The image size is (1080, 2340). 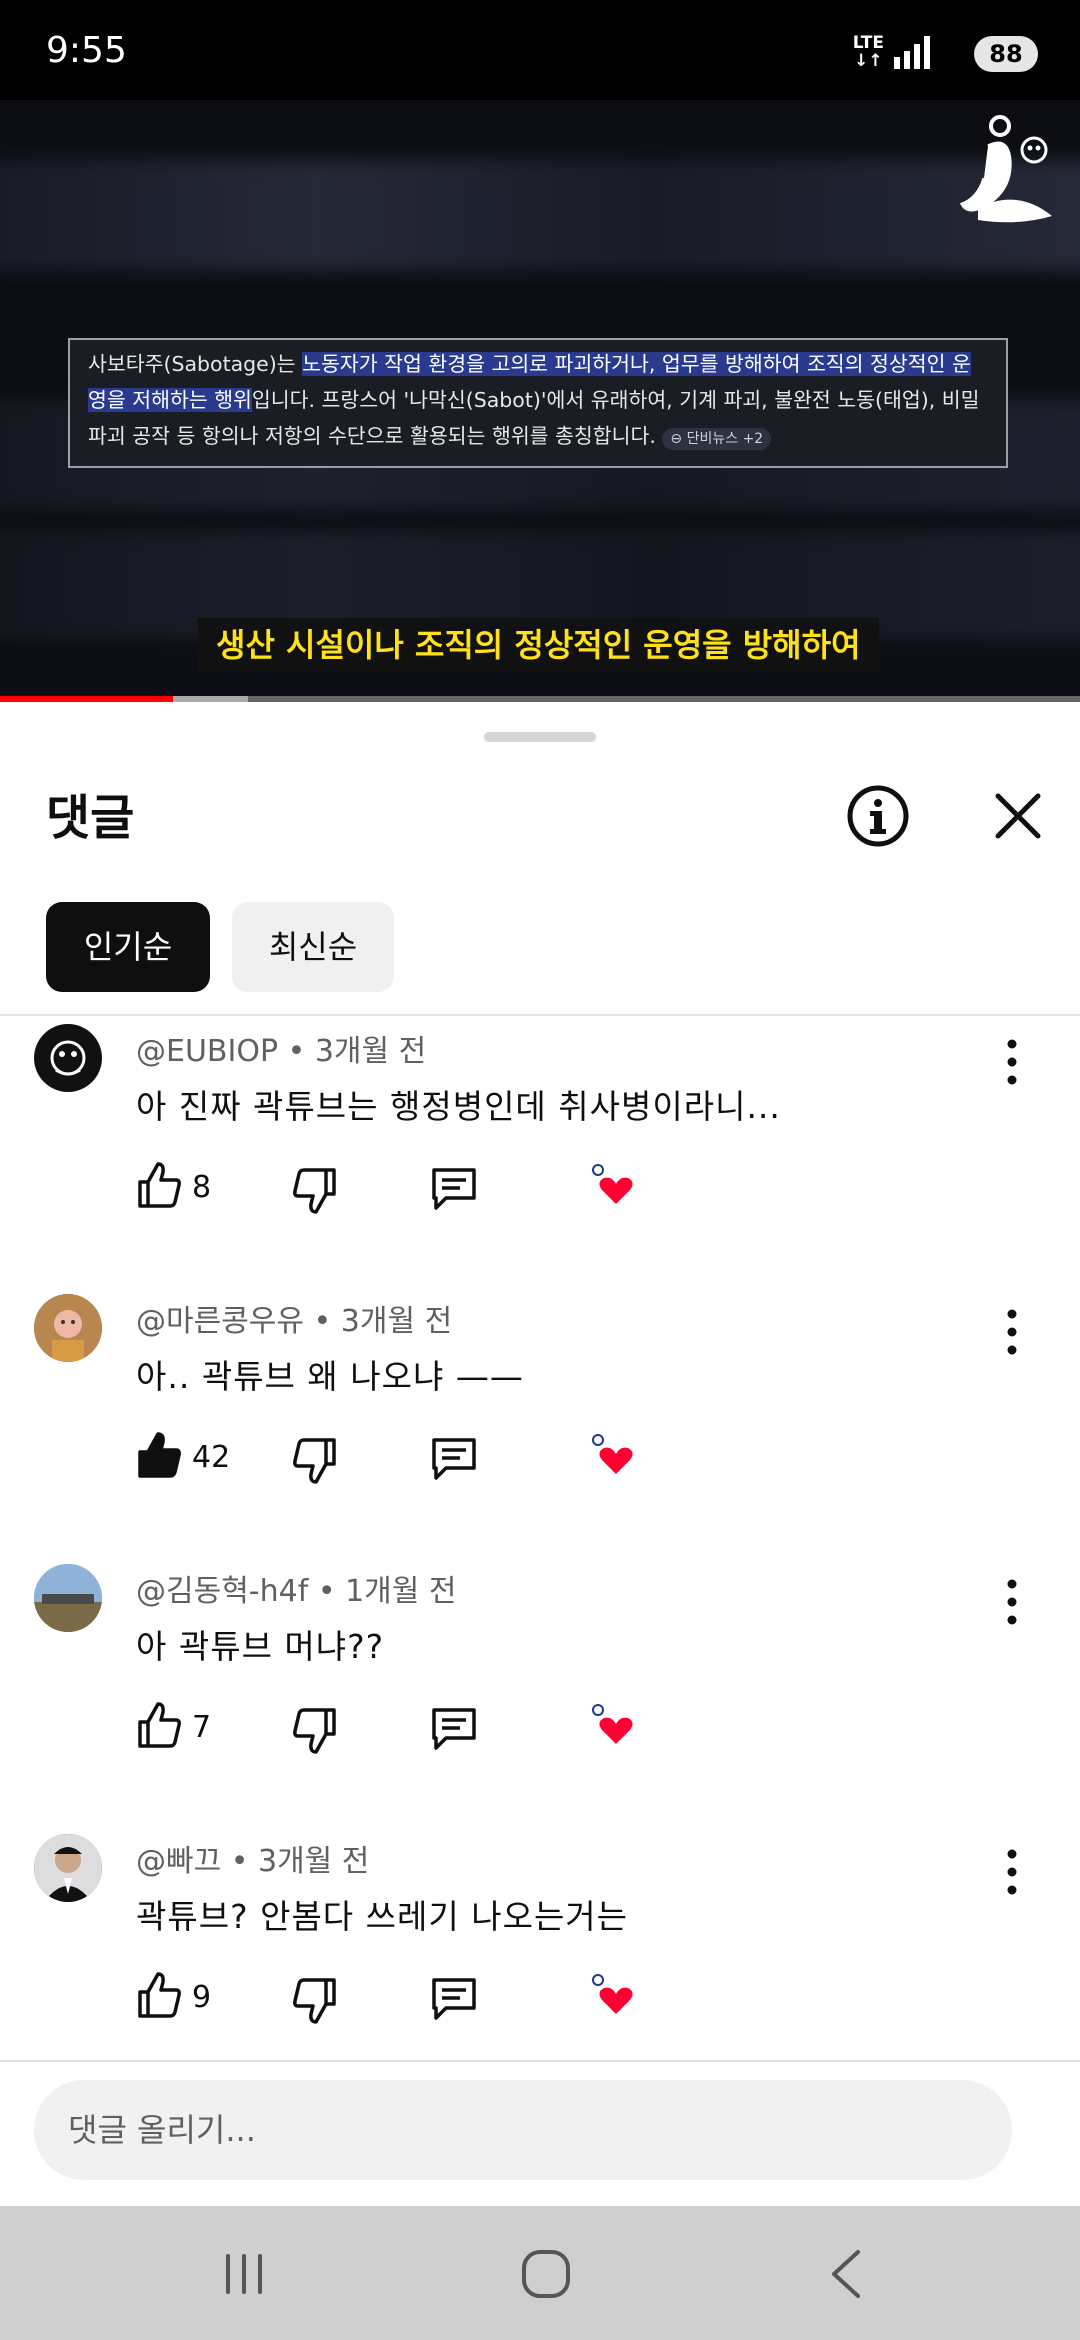 I want to click on status-bar: 9:55 LTE ↓↑ 88, so click(x=540, y=50).